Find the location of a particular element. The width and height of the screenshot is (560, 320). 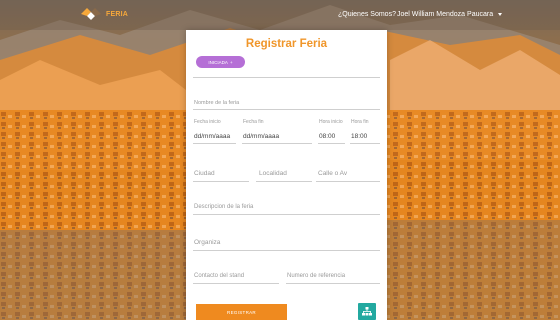

status-dropdown-button: INICIADA + is located at coordinates (220, 62).